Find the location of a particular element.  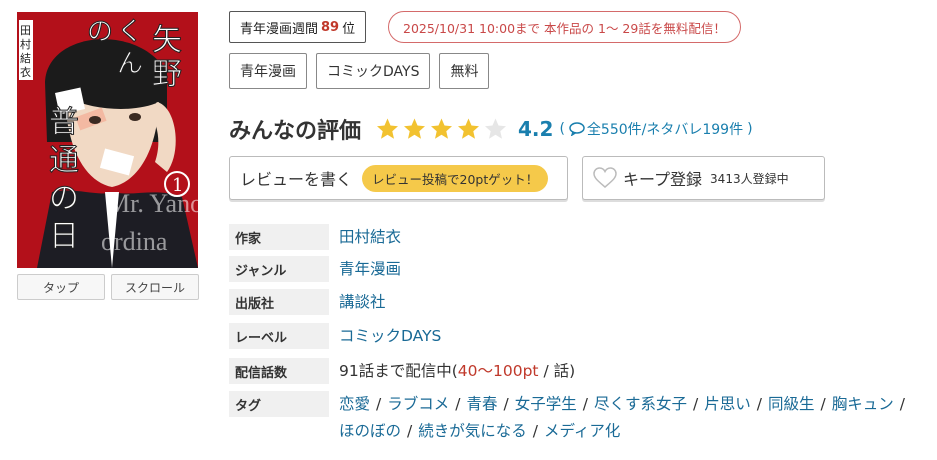

tag-link: 青春 is located at coordinates (482, 404).